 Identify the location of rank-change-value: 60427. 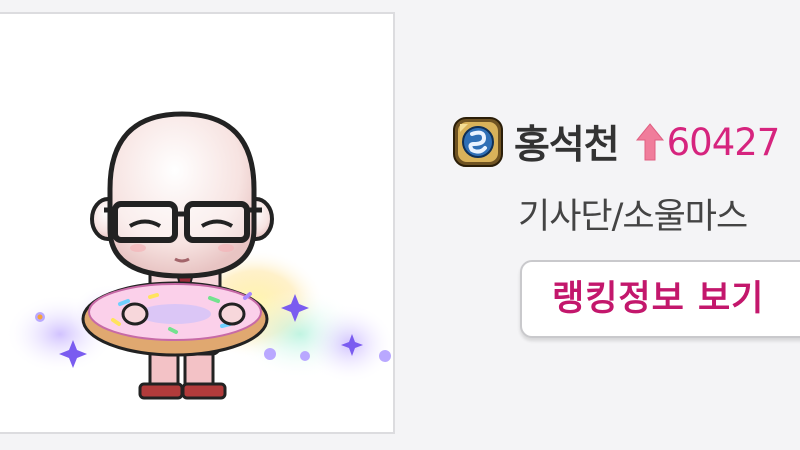
(723, 142).